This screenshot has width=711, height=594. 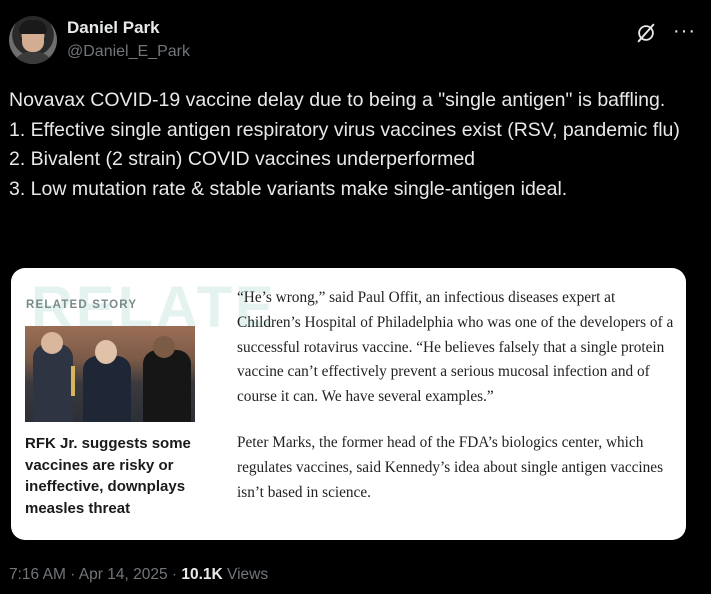 What do you see at coordinates (113, 28) in the screenshot?
I see `author-name: Daniel Park` at bounding box center [113, 28].